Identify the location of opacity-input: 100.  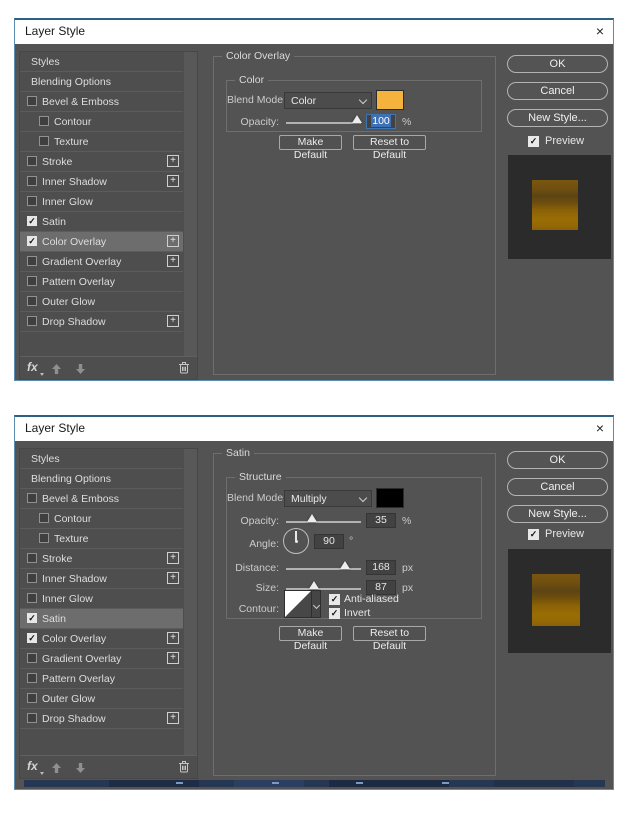
(381, 121).